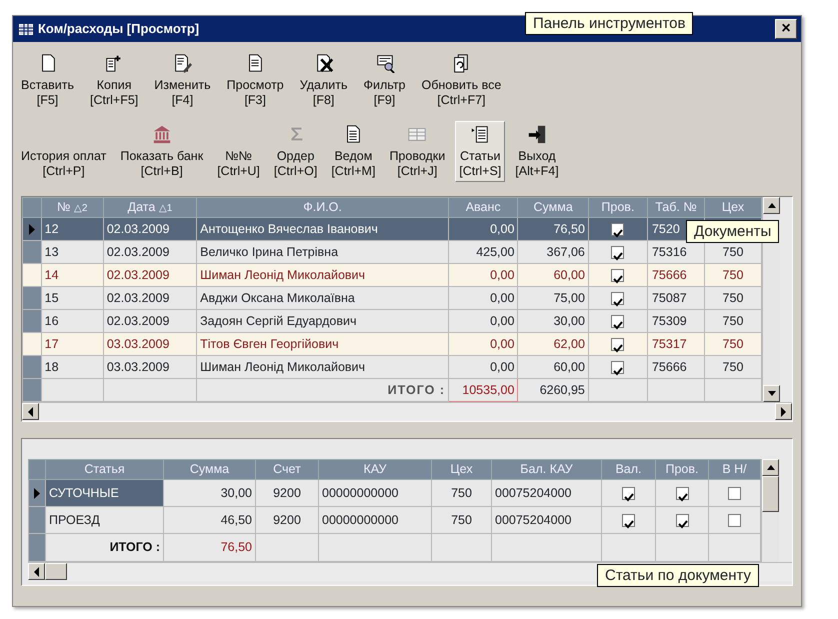 The image size is (838, 619). What do you see at coordinates (353, 151) in the screenshot?
I see `toolbar-button: Ведом [Ctrl+M]` at bounding box center [353, 151].